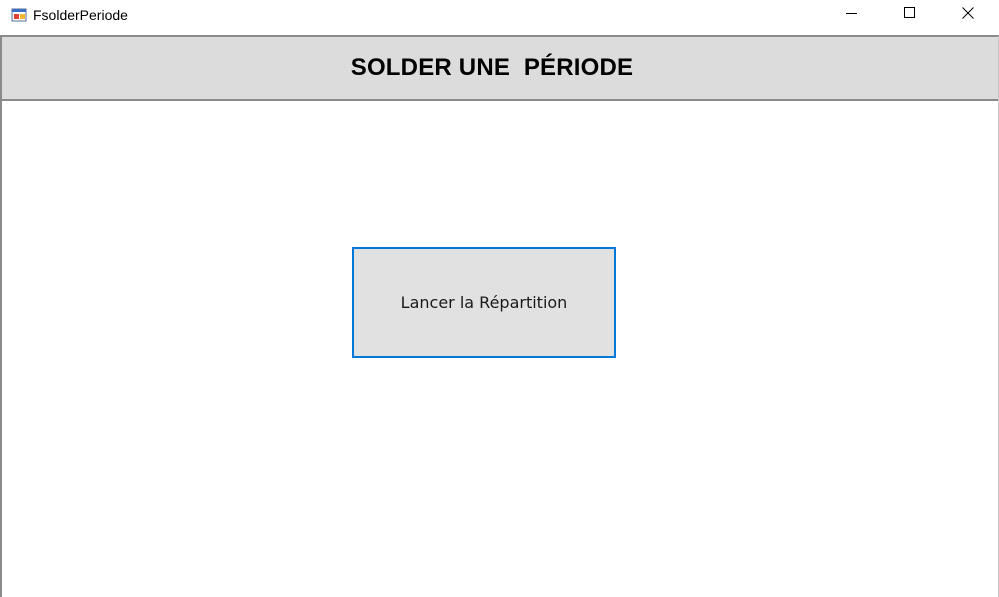 The image size is (999, 597). I want to click on header-panel: SOLDER UNE PÉRIODE, so click(500, 69).